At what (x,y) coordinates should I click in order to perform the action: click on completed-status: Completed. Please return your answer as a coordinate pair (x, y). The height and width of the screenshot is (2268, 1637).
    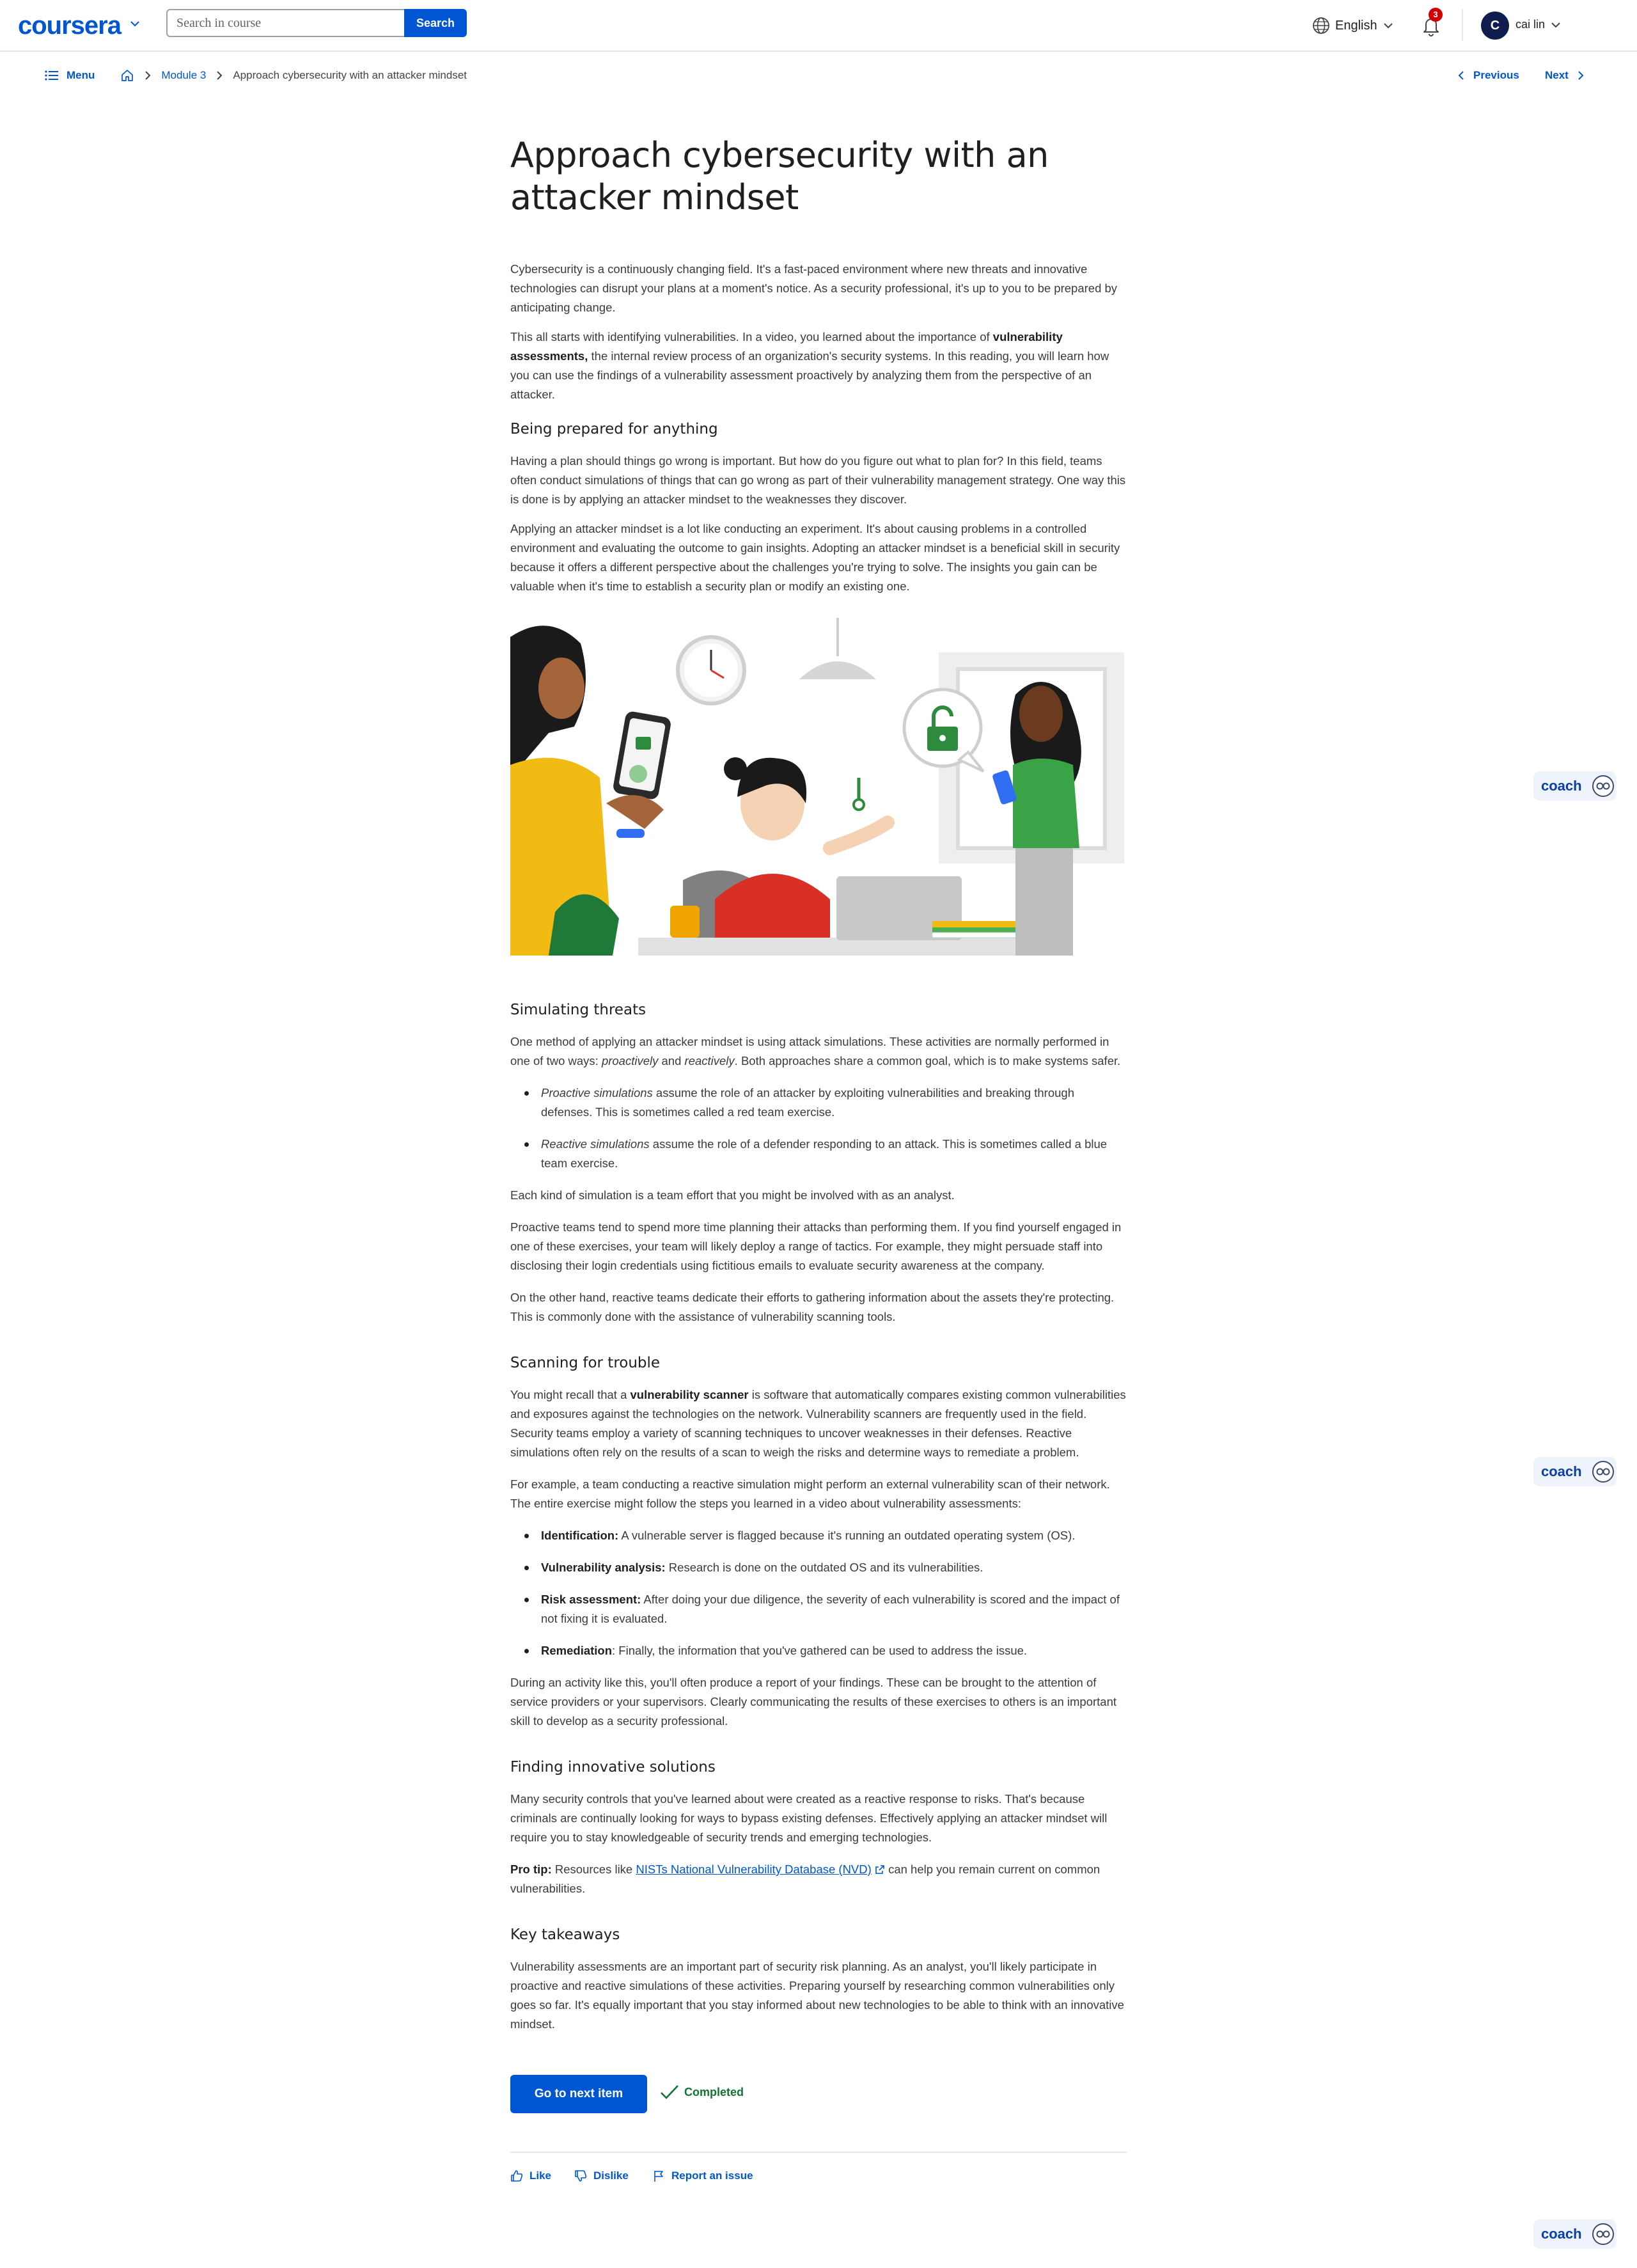
    Looking at the image, I should click on (702, 2092).